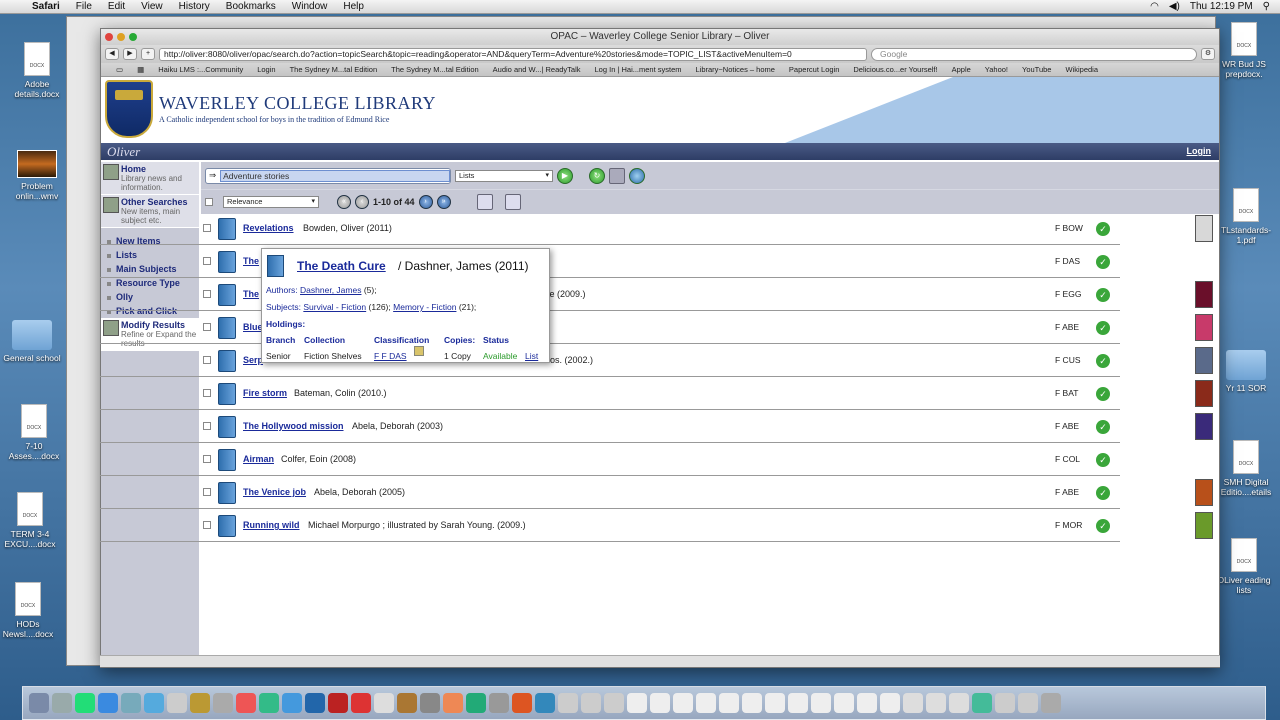 This screenshot has width=1280, height=720. Describe the element at coordinates (335, 175) in the screenshot. I see `search-query: Adventure stories` at that location.